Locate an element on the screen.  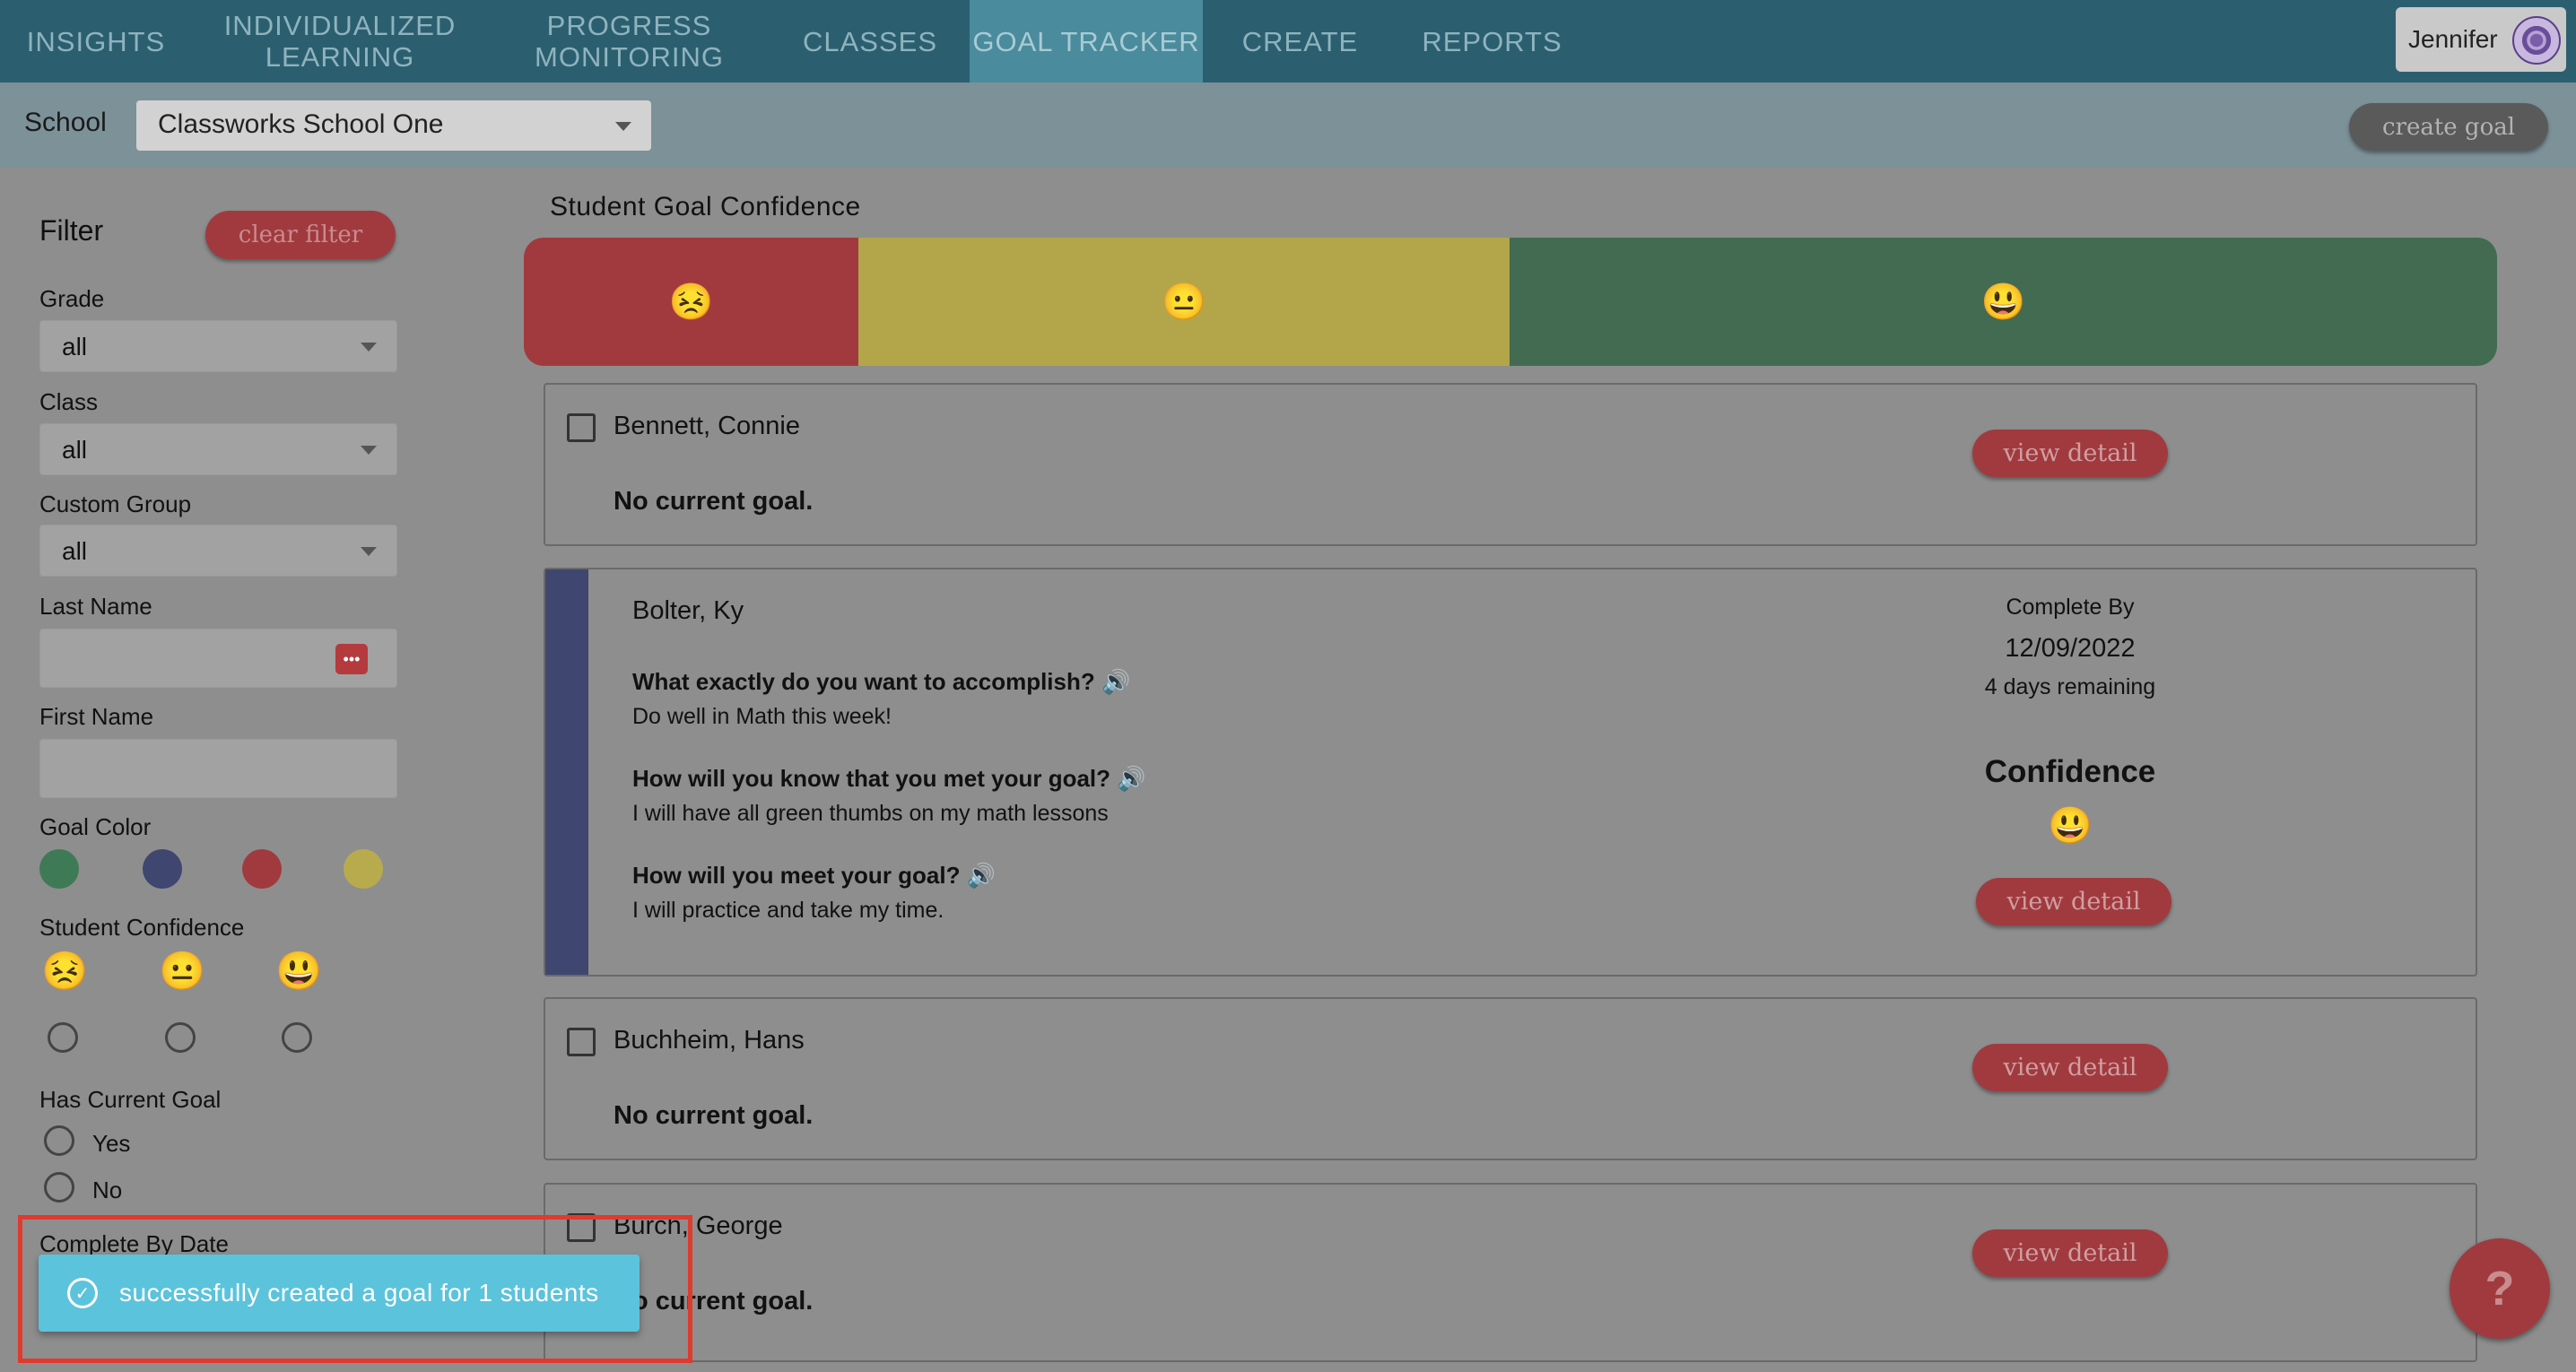
nav-create: CREATE is located at coordinates (1300, 41).